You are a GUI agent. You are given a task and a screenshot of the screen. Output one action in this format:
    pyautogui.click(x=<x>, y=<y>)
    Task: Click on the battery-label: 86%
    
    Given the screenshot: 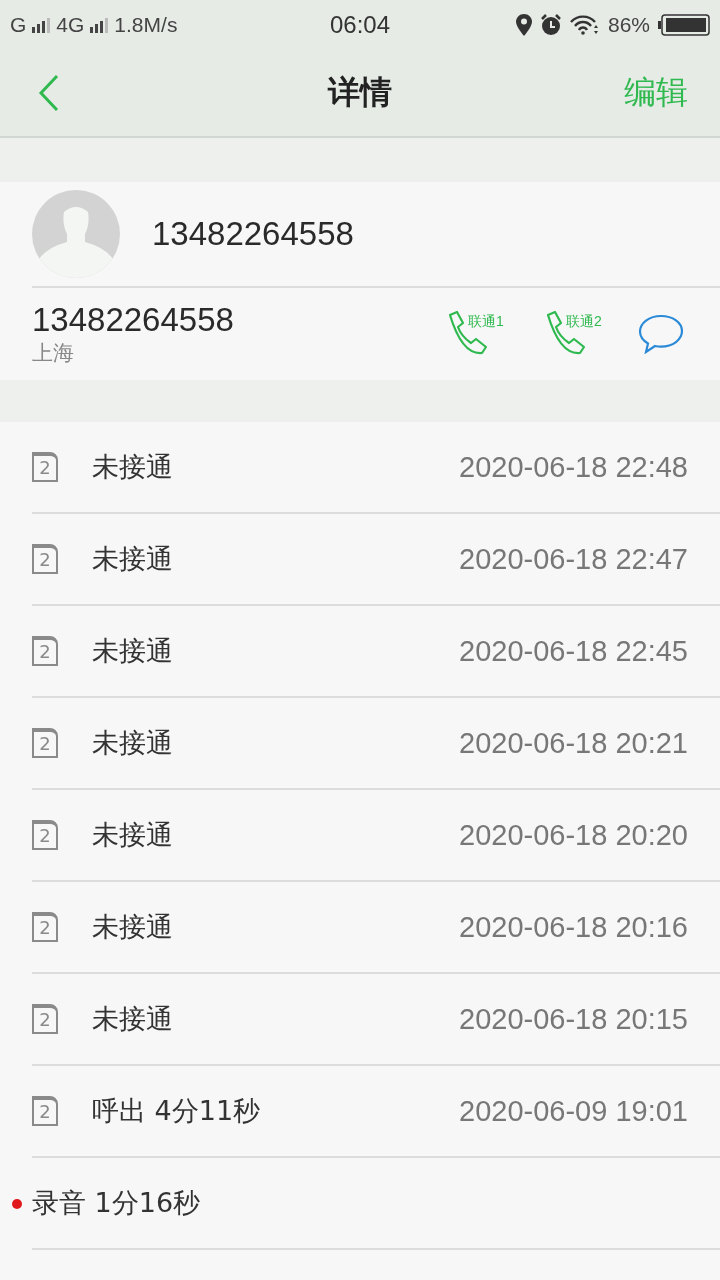 What is the action you would take?
    pyautogui.click(x=628, y=25)
    